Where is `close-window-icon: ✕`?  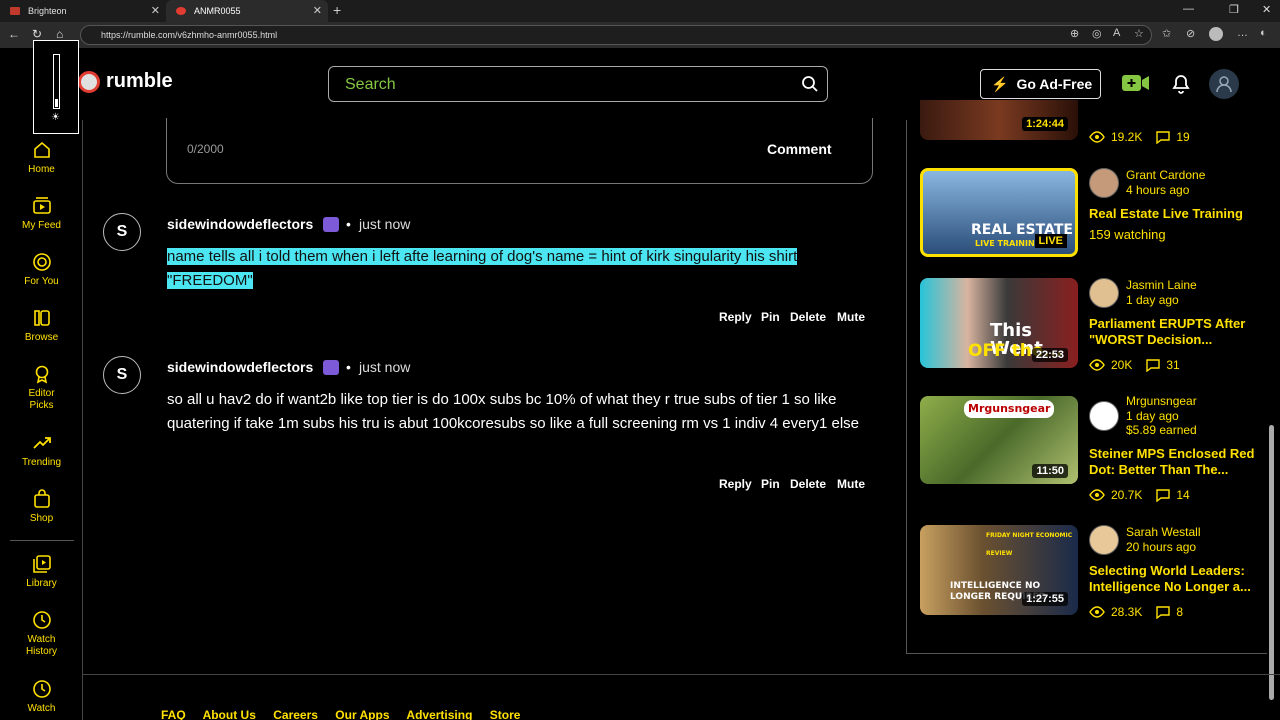
close-window-icon: ✕ is located at coordinates (1266, 9).